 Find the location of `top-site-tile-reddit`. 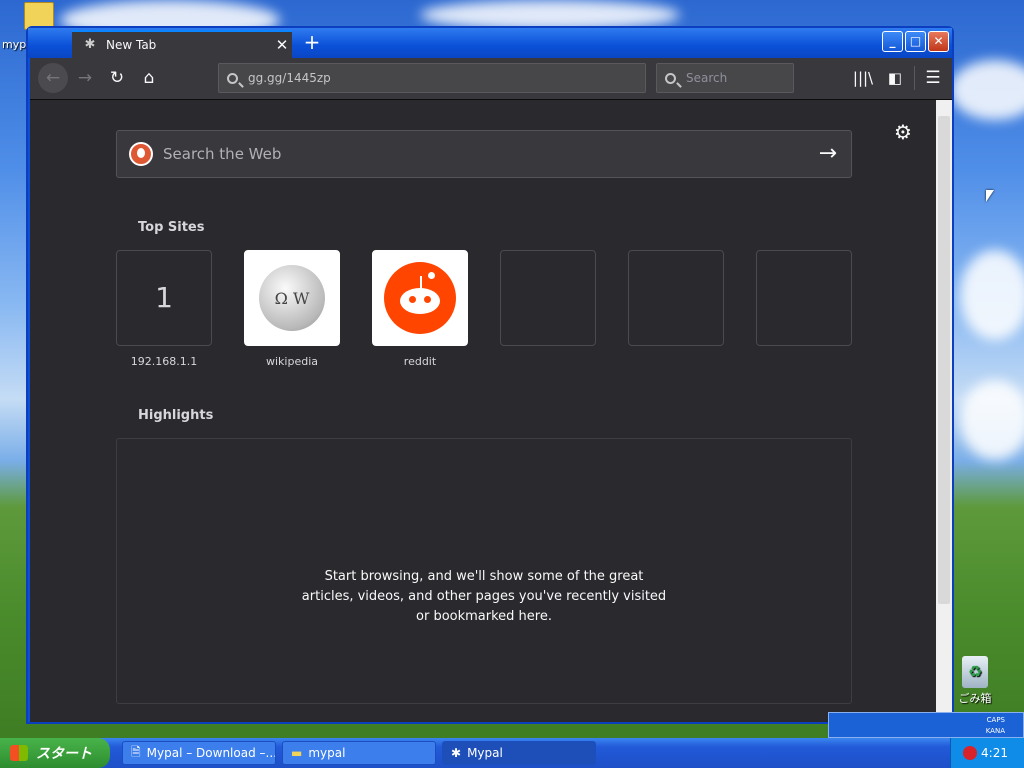

top-site-tile-reddit is located at coordinates (420, 298).